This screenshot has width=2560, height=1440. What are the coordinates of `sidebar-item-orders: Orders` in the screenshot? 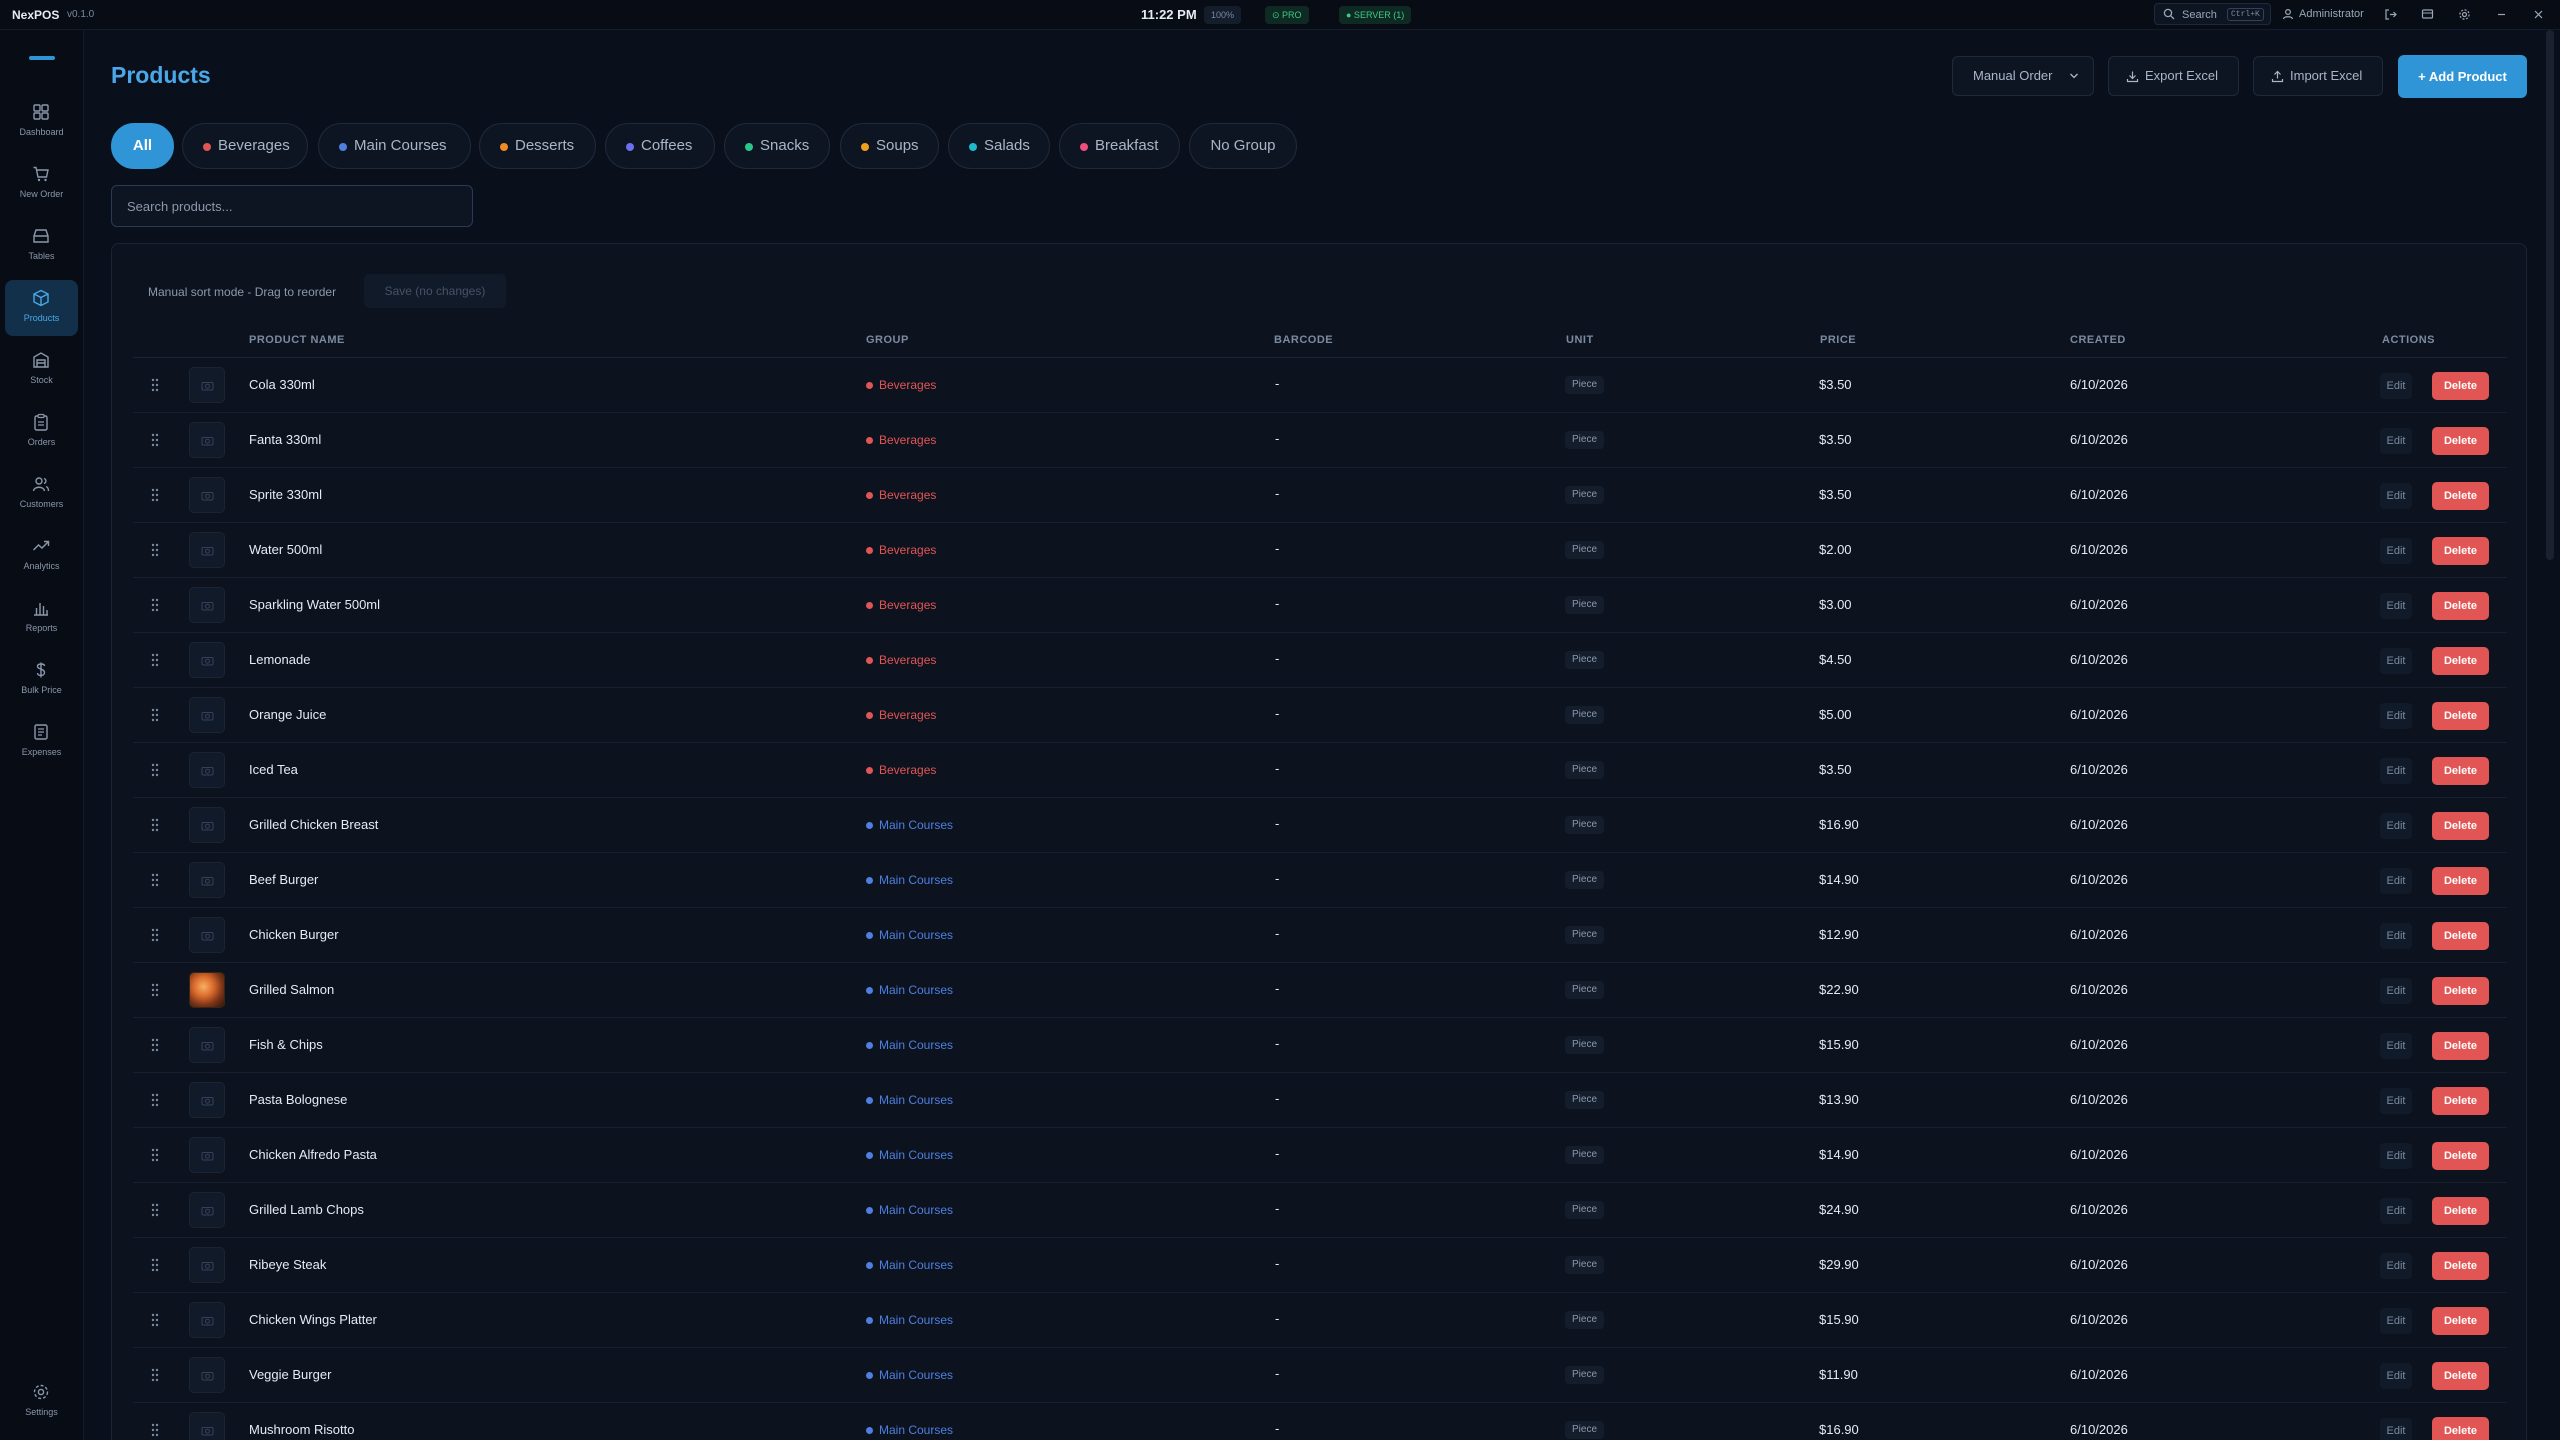 It's located at (41, 432).